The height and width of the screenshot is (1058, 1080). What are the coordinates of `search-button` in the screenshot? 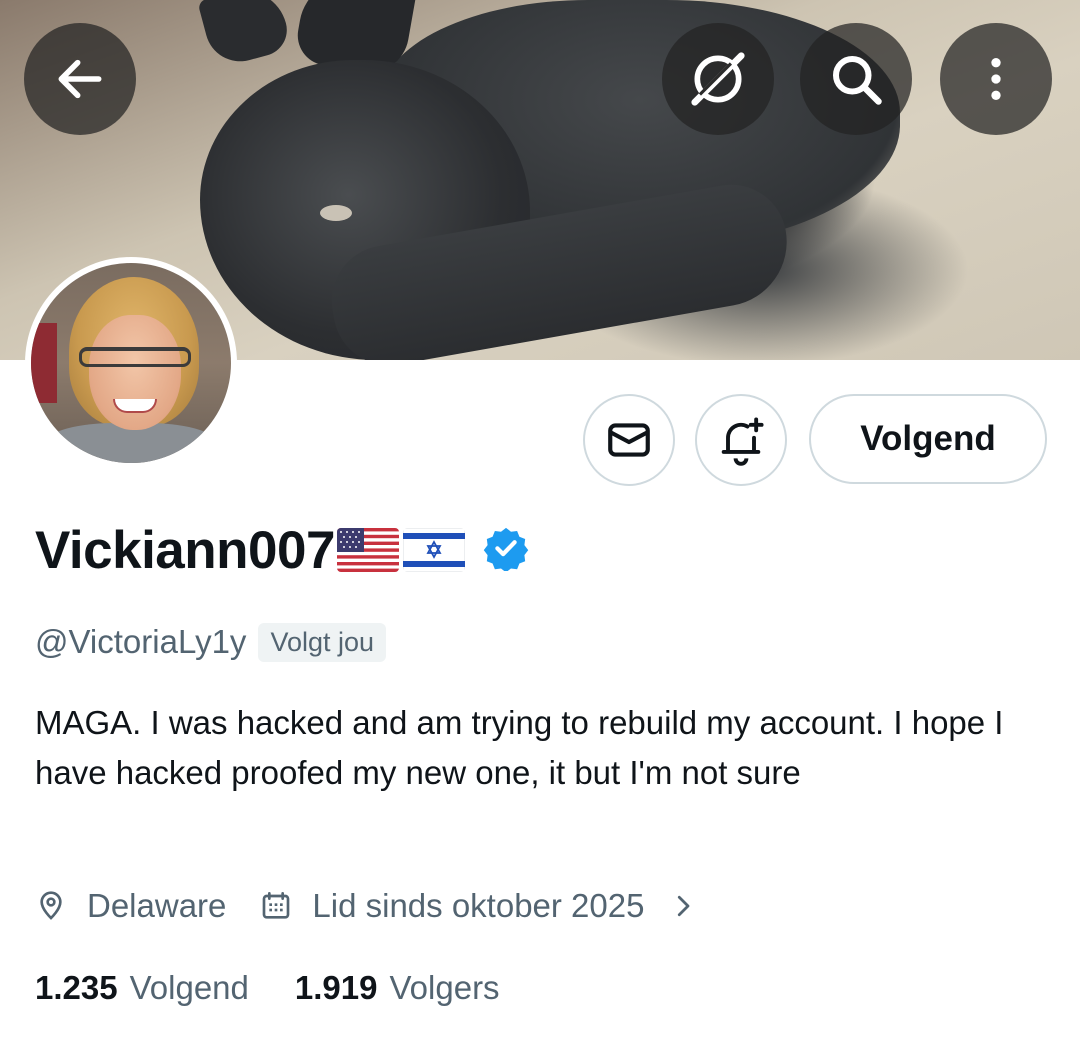 It's located at (856, 79).